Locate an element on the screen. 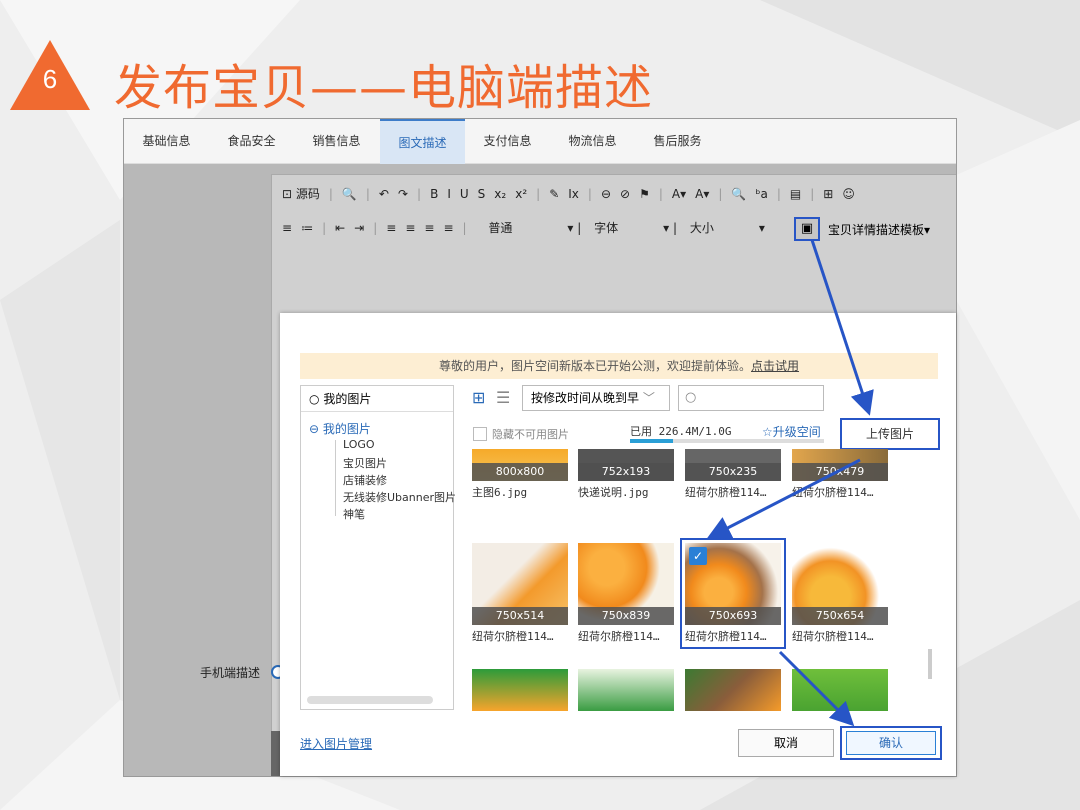  image-dimensions: 752x193 is located at coordinates (626, 472).